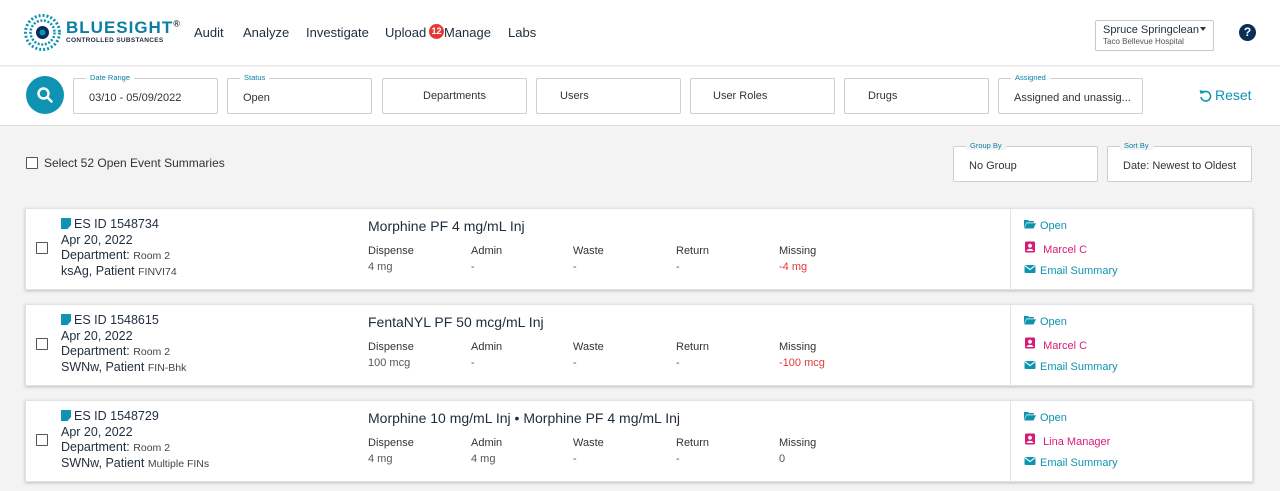 The height and width of the screenshot is (491, 1280). What do you see at coordinates (32, 163) in the screenshot?
I see `select-all-checkbox` at bounding box center [32, 163].